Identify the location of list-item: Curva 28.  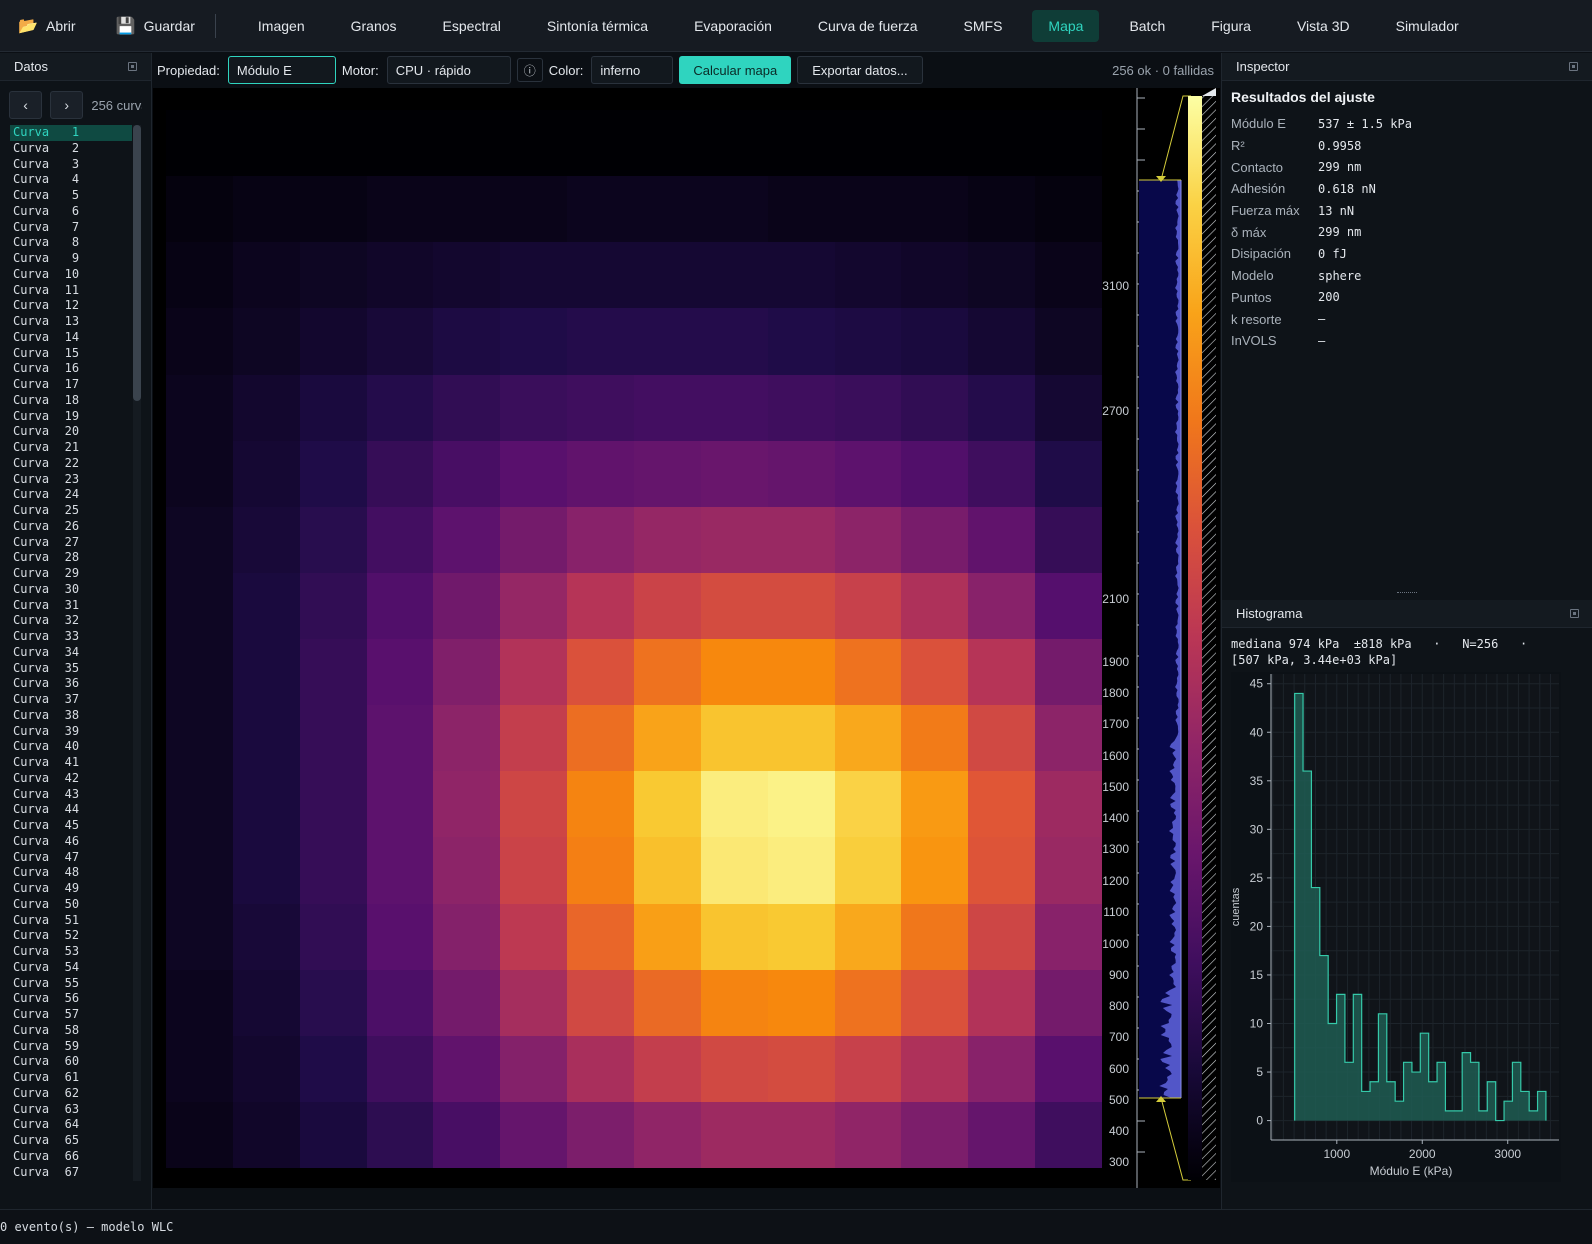
(71, 558).